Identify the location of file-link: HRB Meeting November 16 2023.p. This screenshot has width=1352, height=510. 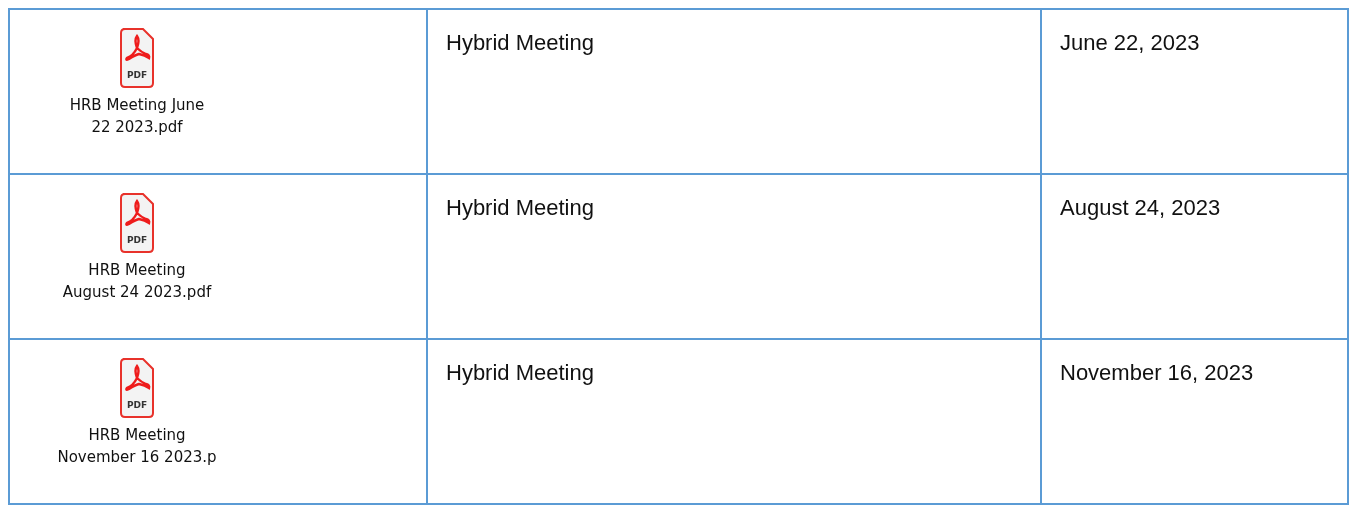
(137, 446).